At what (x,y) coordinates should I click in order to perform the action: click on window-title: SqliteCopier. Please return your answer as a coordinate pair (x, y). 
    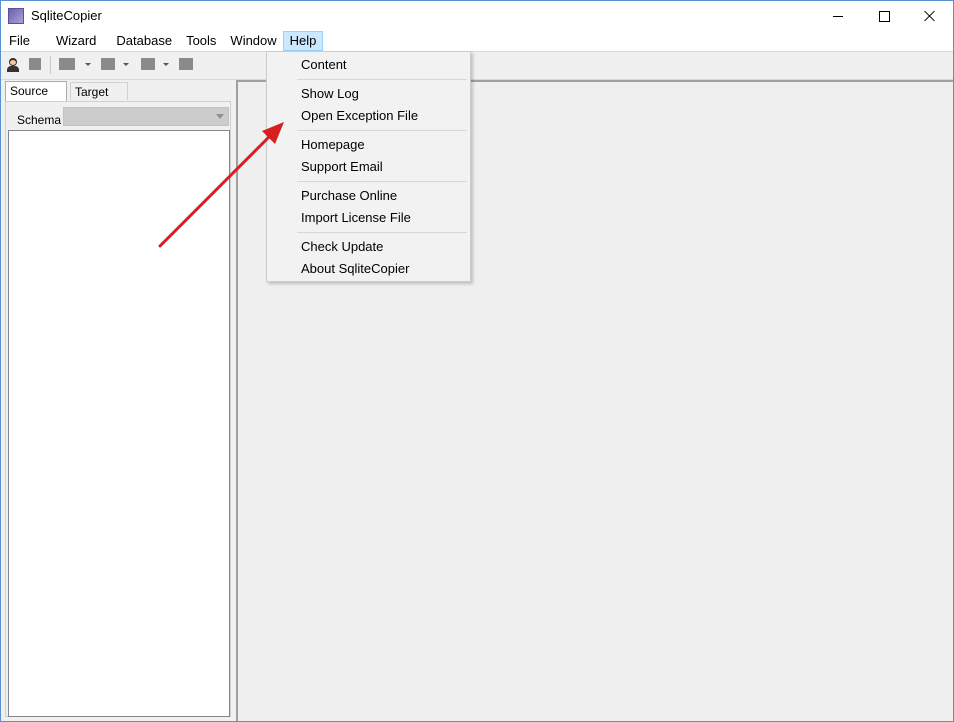
    Looking at the image, I should click on (66, 15).